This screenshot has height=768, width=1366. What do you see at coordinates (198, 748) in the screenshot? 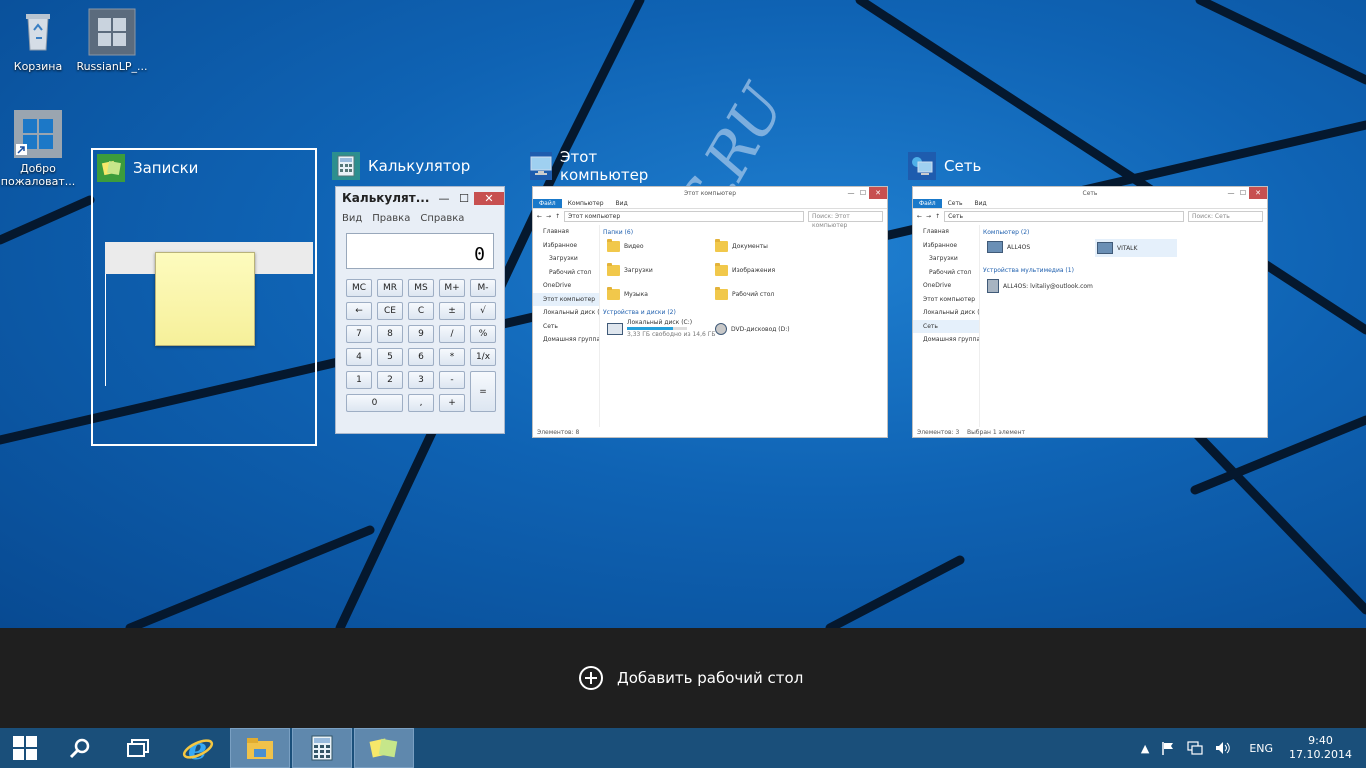
I see `internet-explorer-button: e` at bounding box center [198, 748].